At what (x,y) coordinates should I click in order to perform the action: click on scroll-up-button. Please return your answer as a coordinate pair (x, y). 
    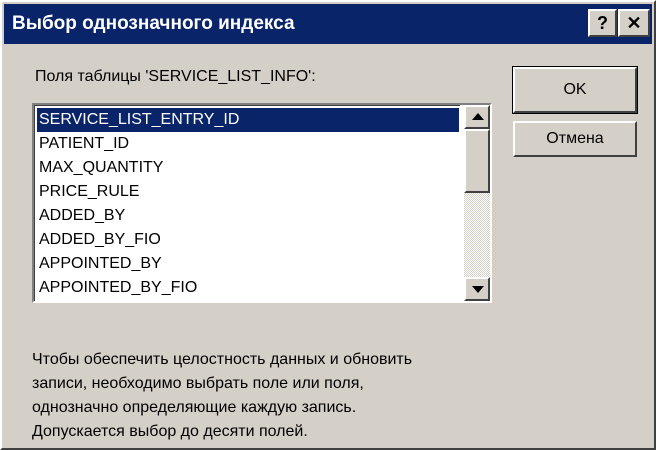
    Looking at the image, I should click on (477, 117).